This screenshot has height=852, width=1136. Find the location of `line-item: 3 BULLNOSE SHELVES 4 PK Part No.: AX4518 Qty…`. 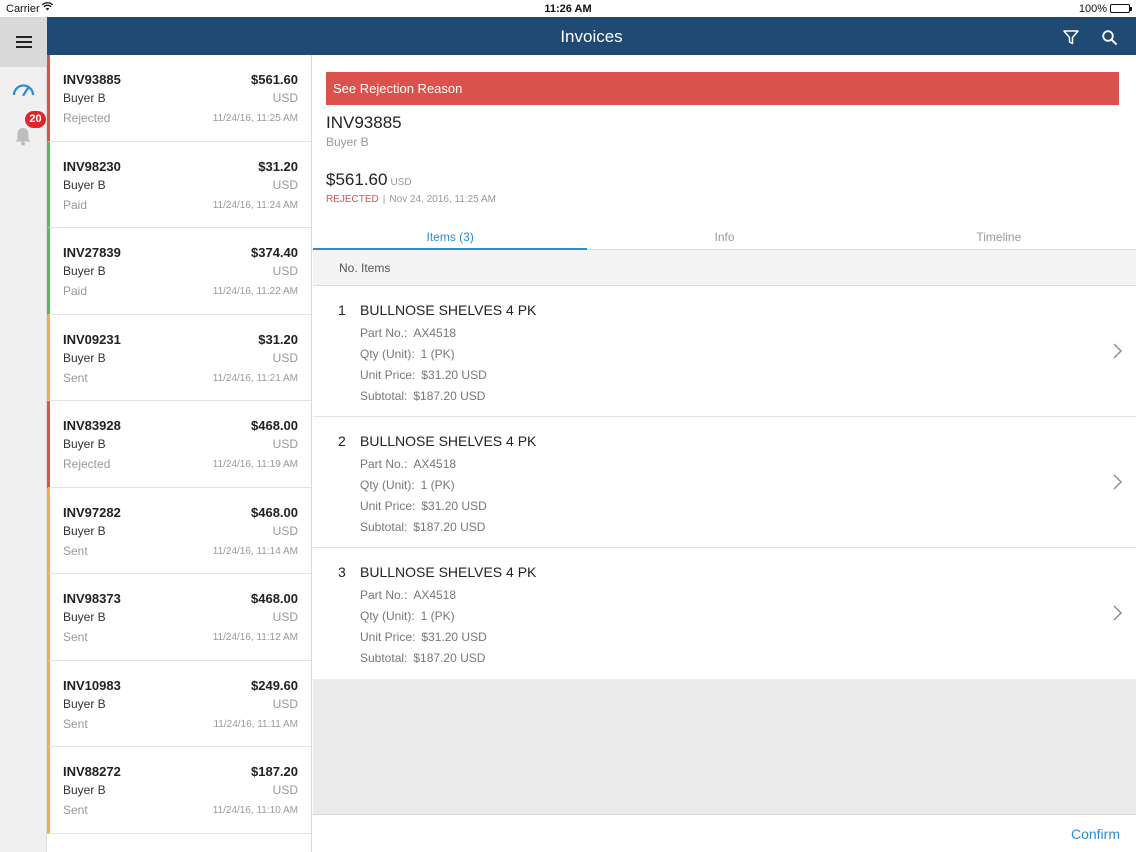

line-item: 3 BULLNOSE SHELVES 4 PK Part No.: AX4518 Qty… is located at coordinates (724, 613).